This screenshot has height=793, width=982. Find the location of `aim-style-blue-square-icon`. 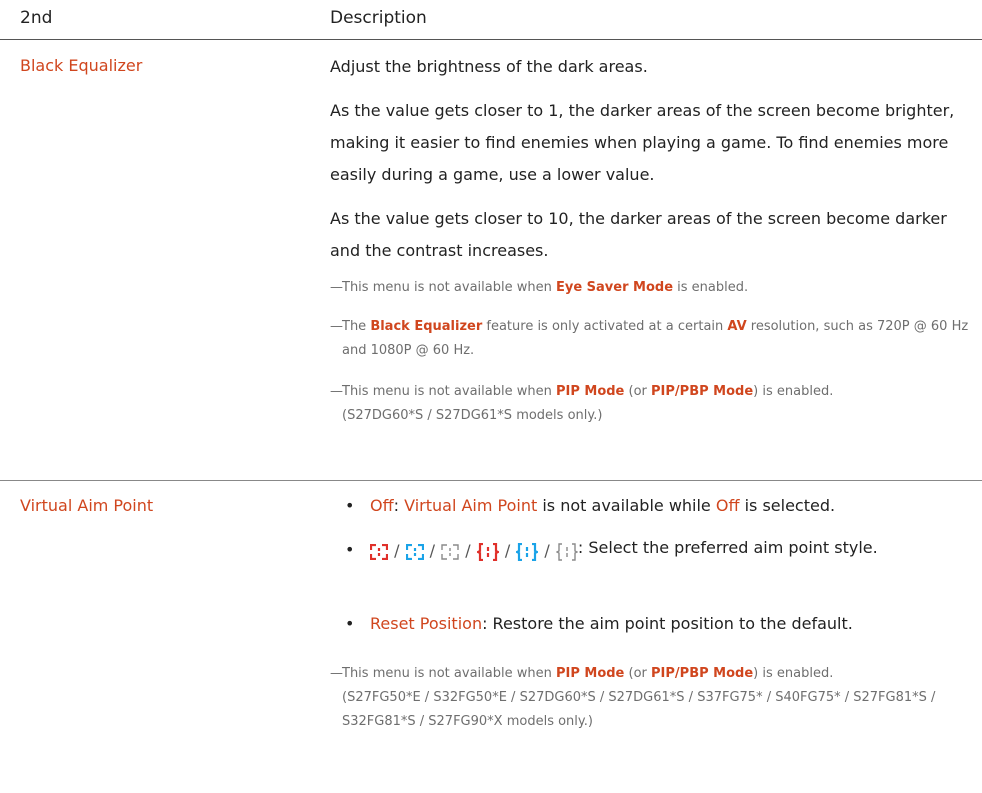

aim-style-blue-square-icon is located at coordinates (414, 551).